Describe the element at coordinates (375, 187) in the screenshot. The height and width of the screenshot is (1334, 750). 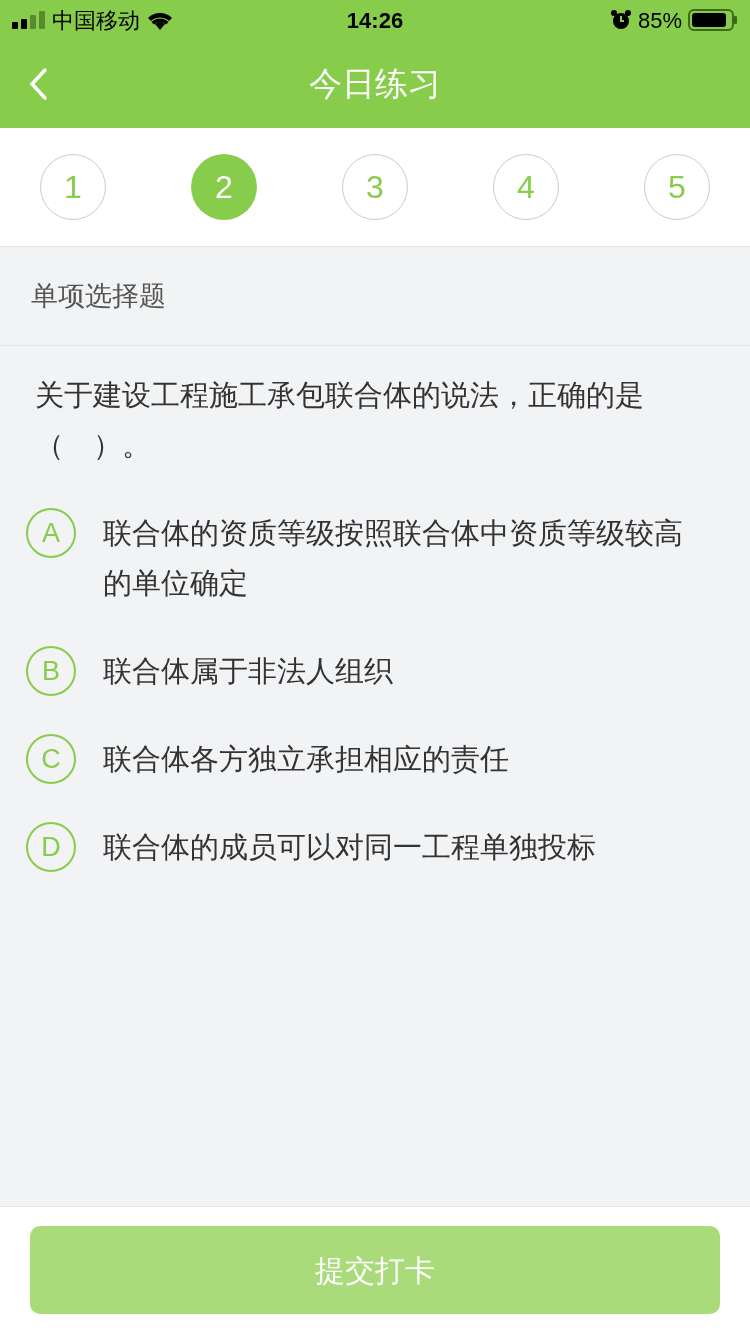
I see `question-step: 3` at that location.